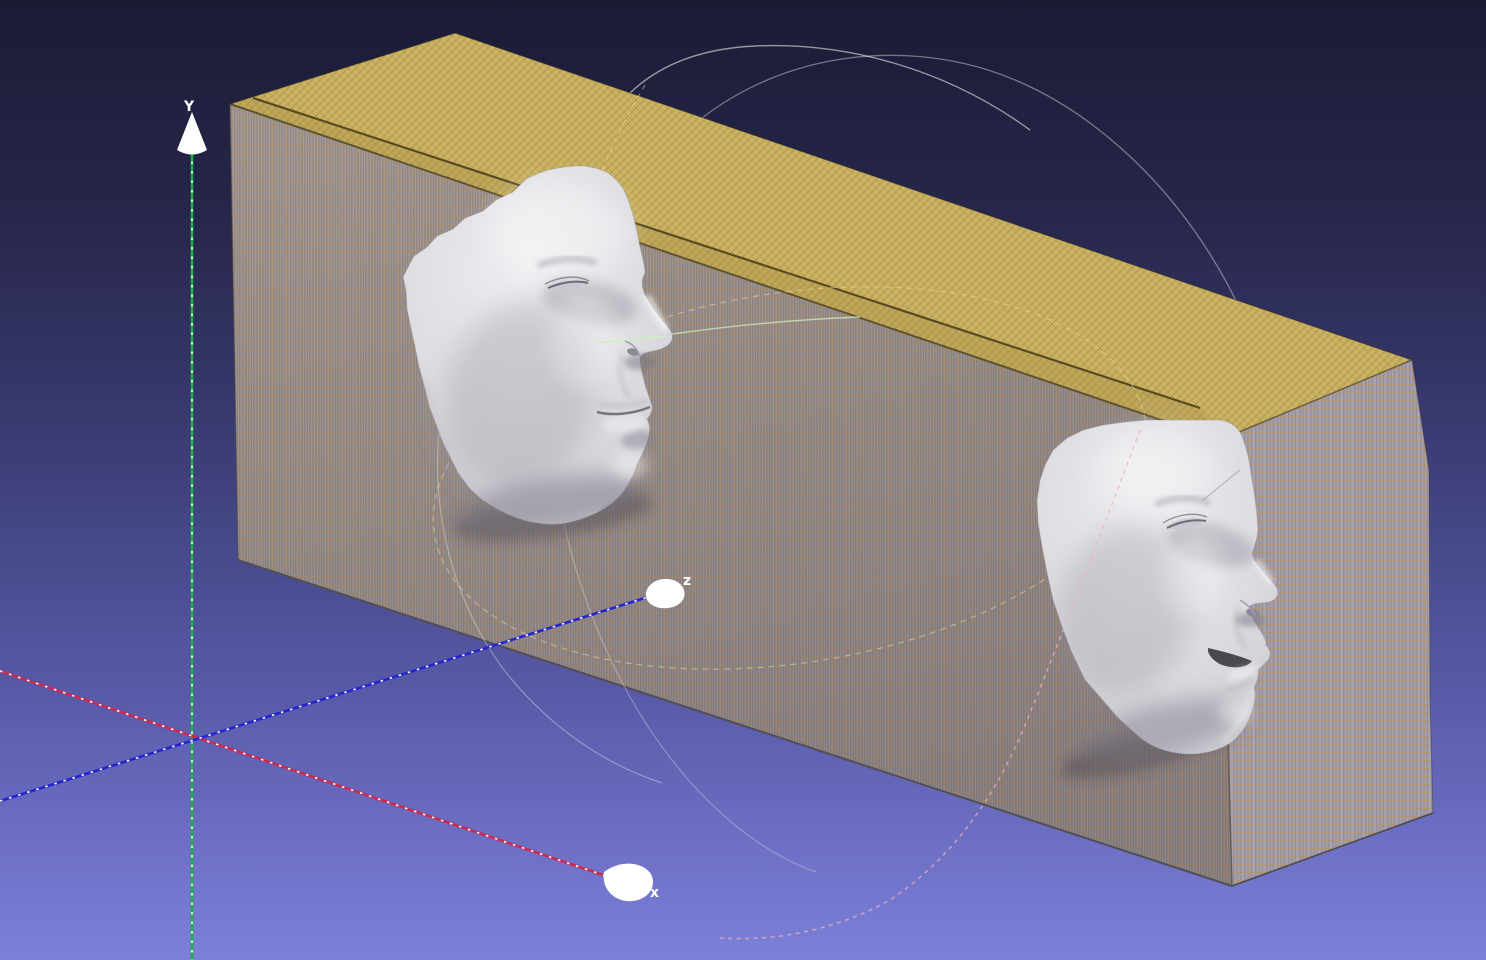  I want to click on face-scan-1-cheekbone-highlight, so click(585, 340).